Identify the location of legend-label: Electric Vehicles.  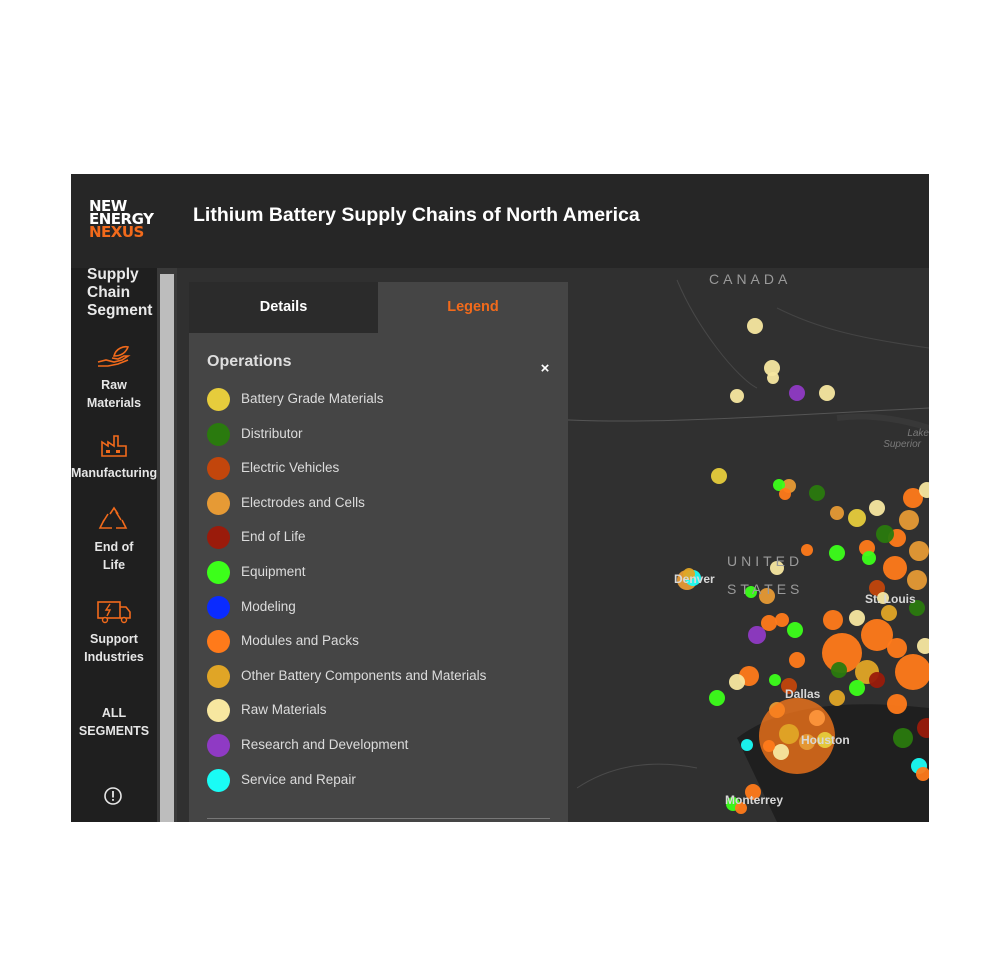
(290, 468).